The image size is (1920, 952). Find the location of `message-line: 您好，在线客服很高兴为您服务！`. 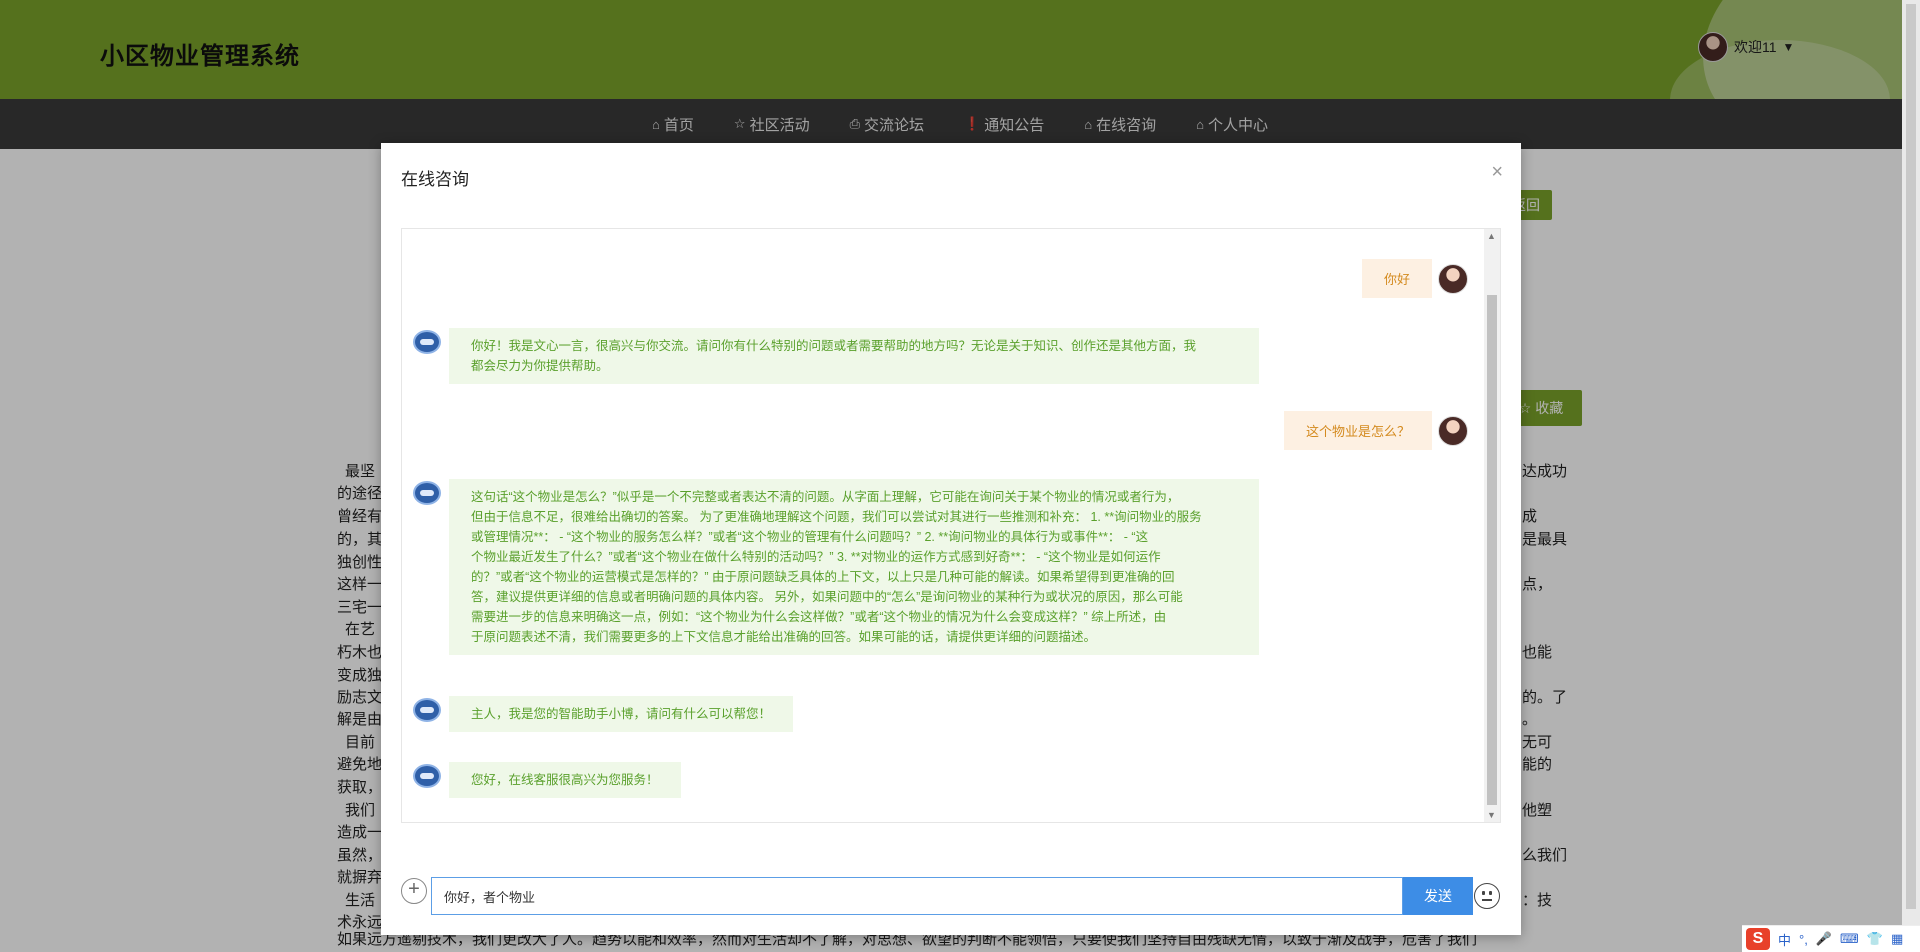

message-line: 您好，在线客服很高兴为您服务！ is located at coordinates (565, 780).